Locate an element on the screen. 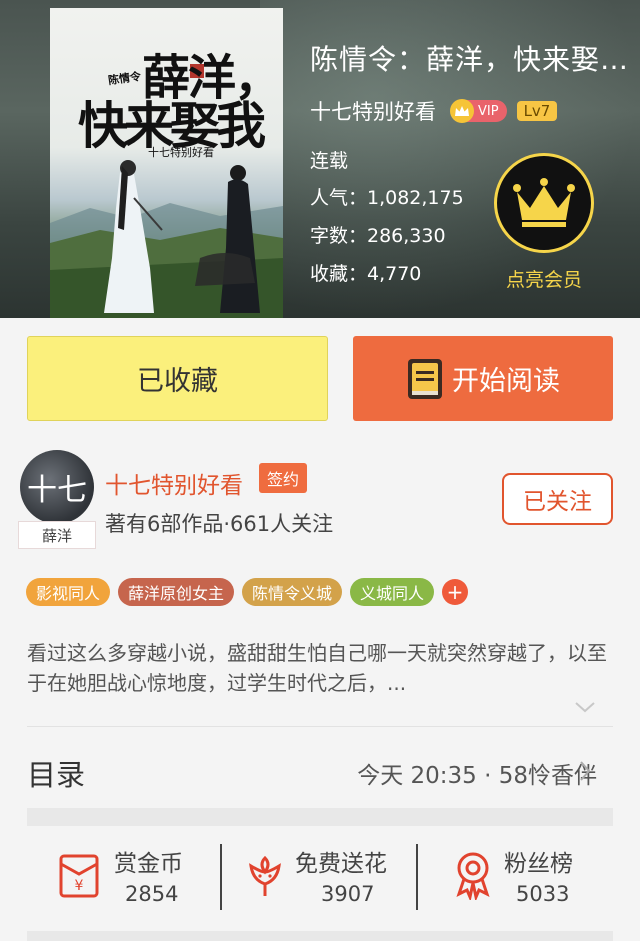 This screenshot has height=941, width=640. tag-item: 影视同人 is located at coordinates (68, 592).